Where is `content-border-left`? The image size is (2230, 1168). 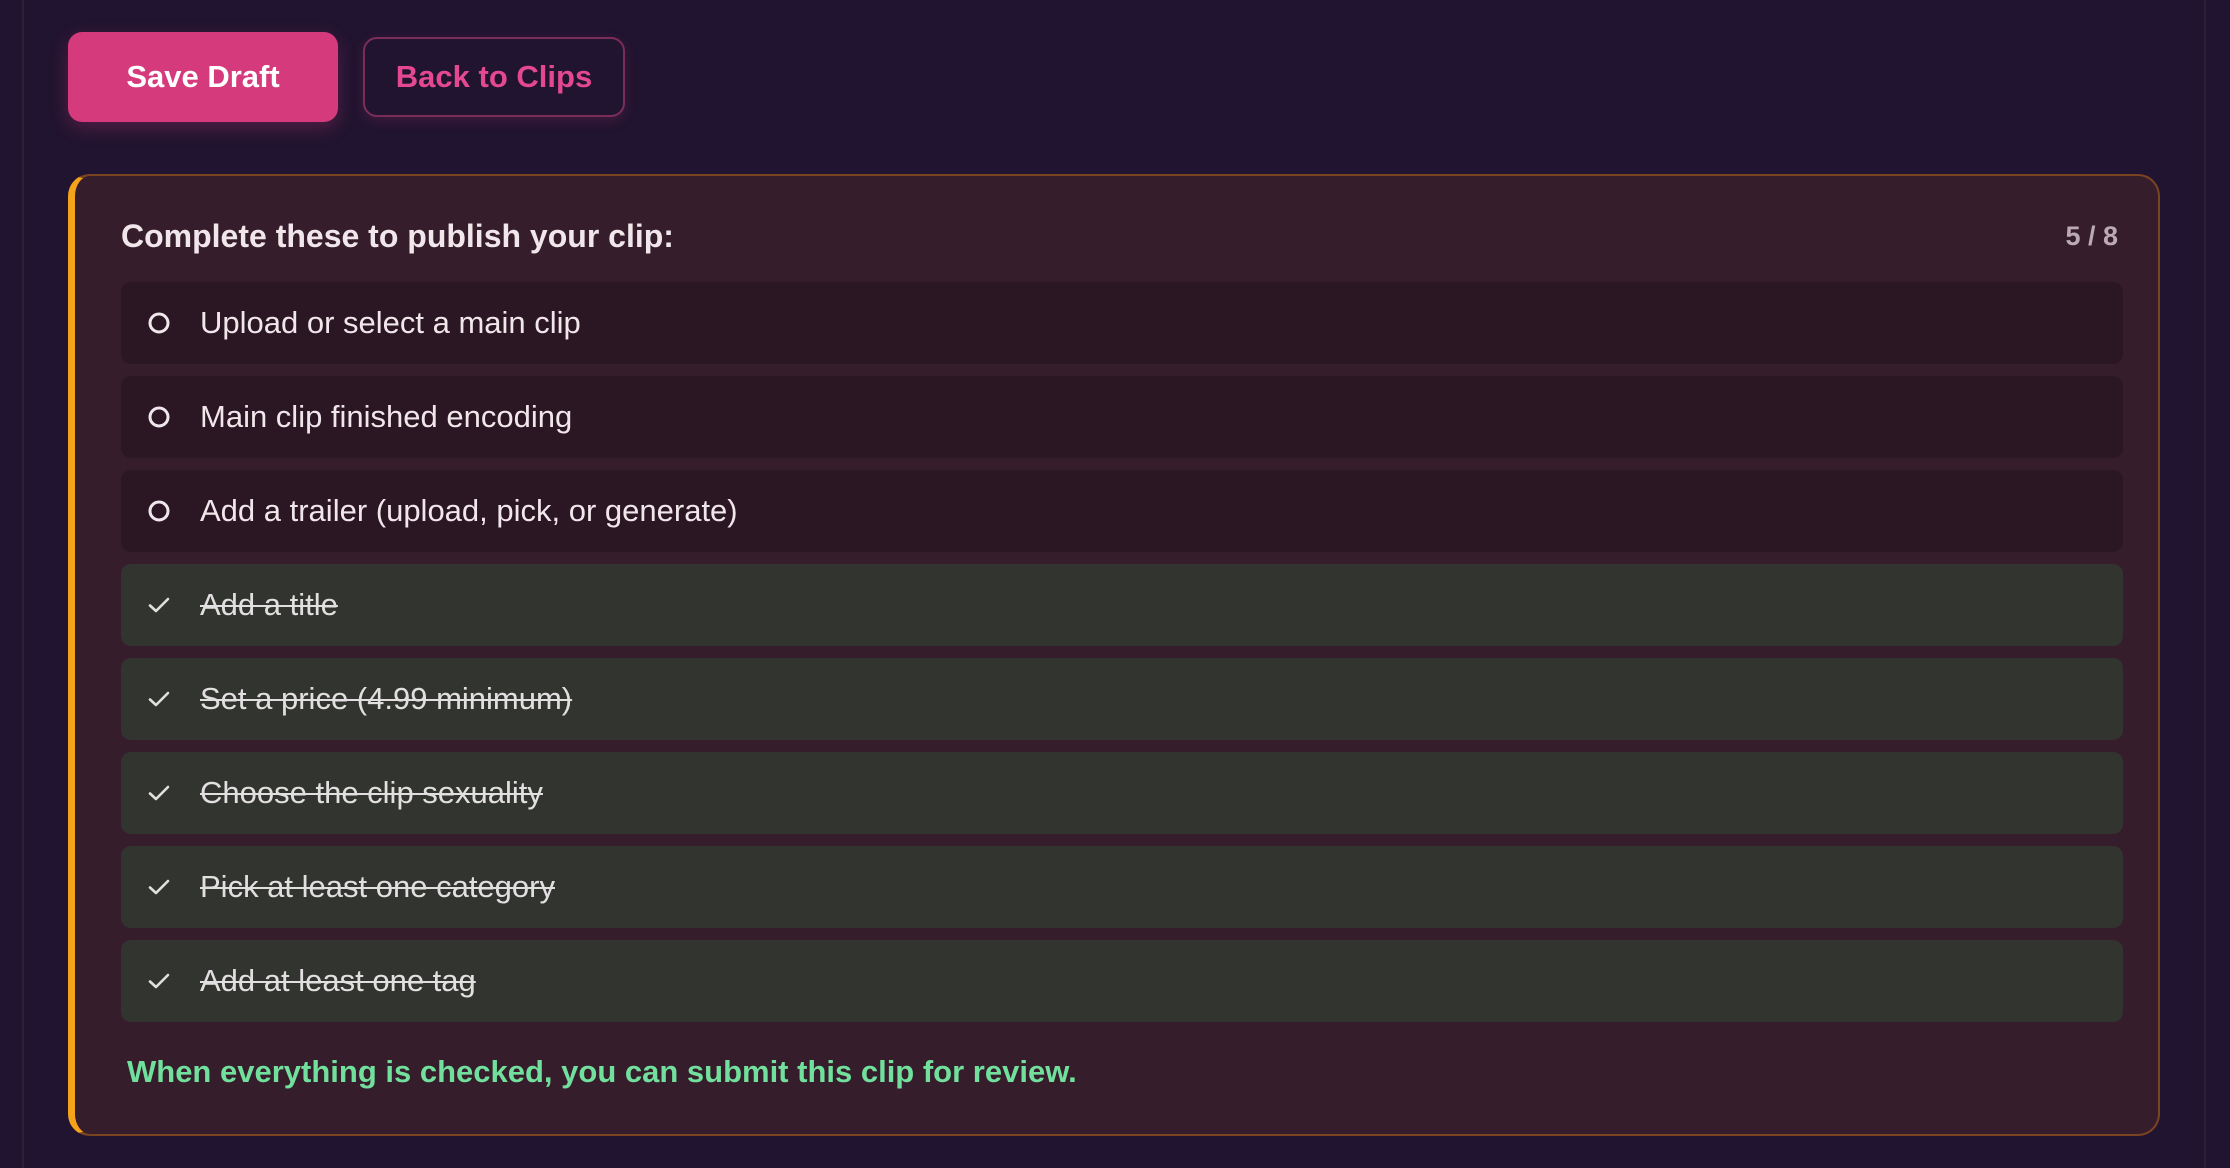 content-border-left is located at coordinates (23, 584).